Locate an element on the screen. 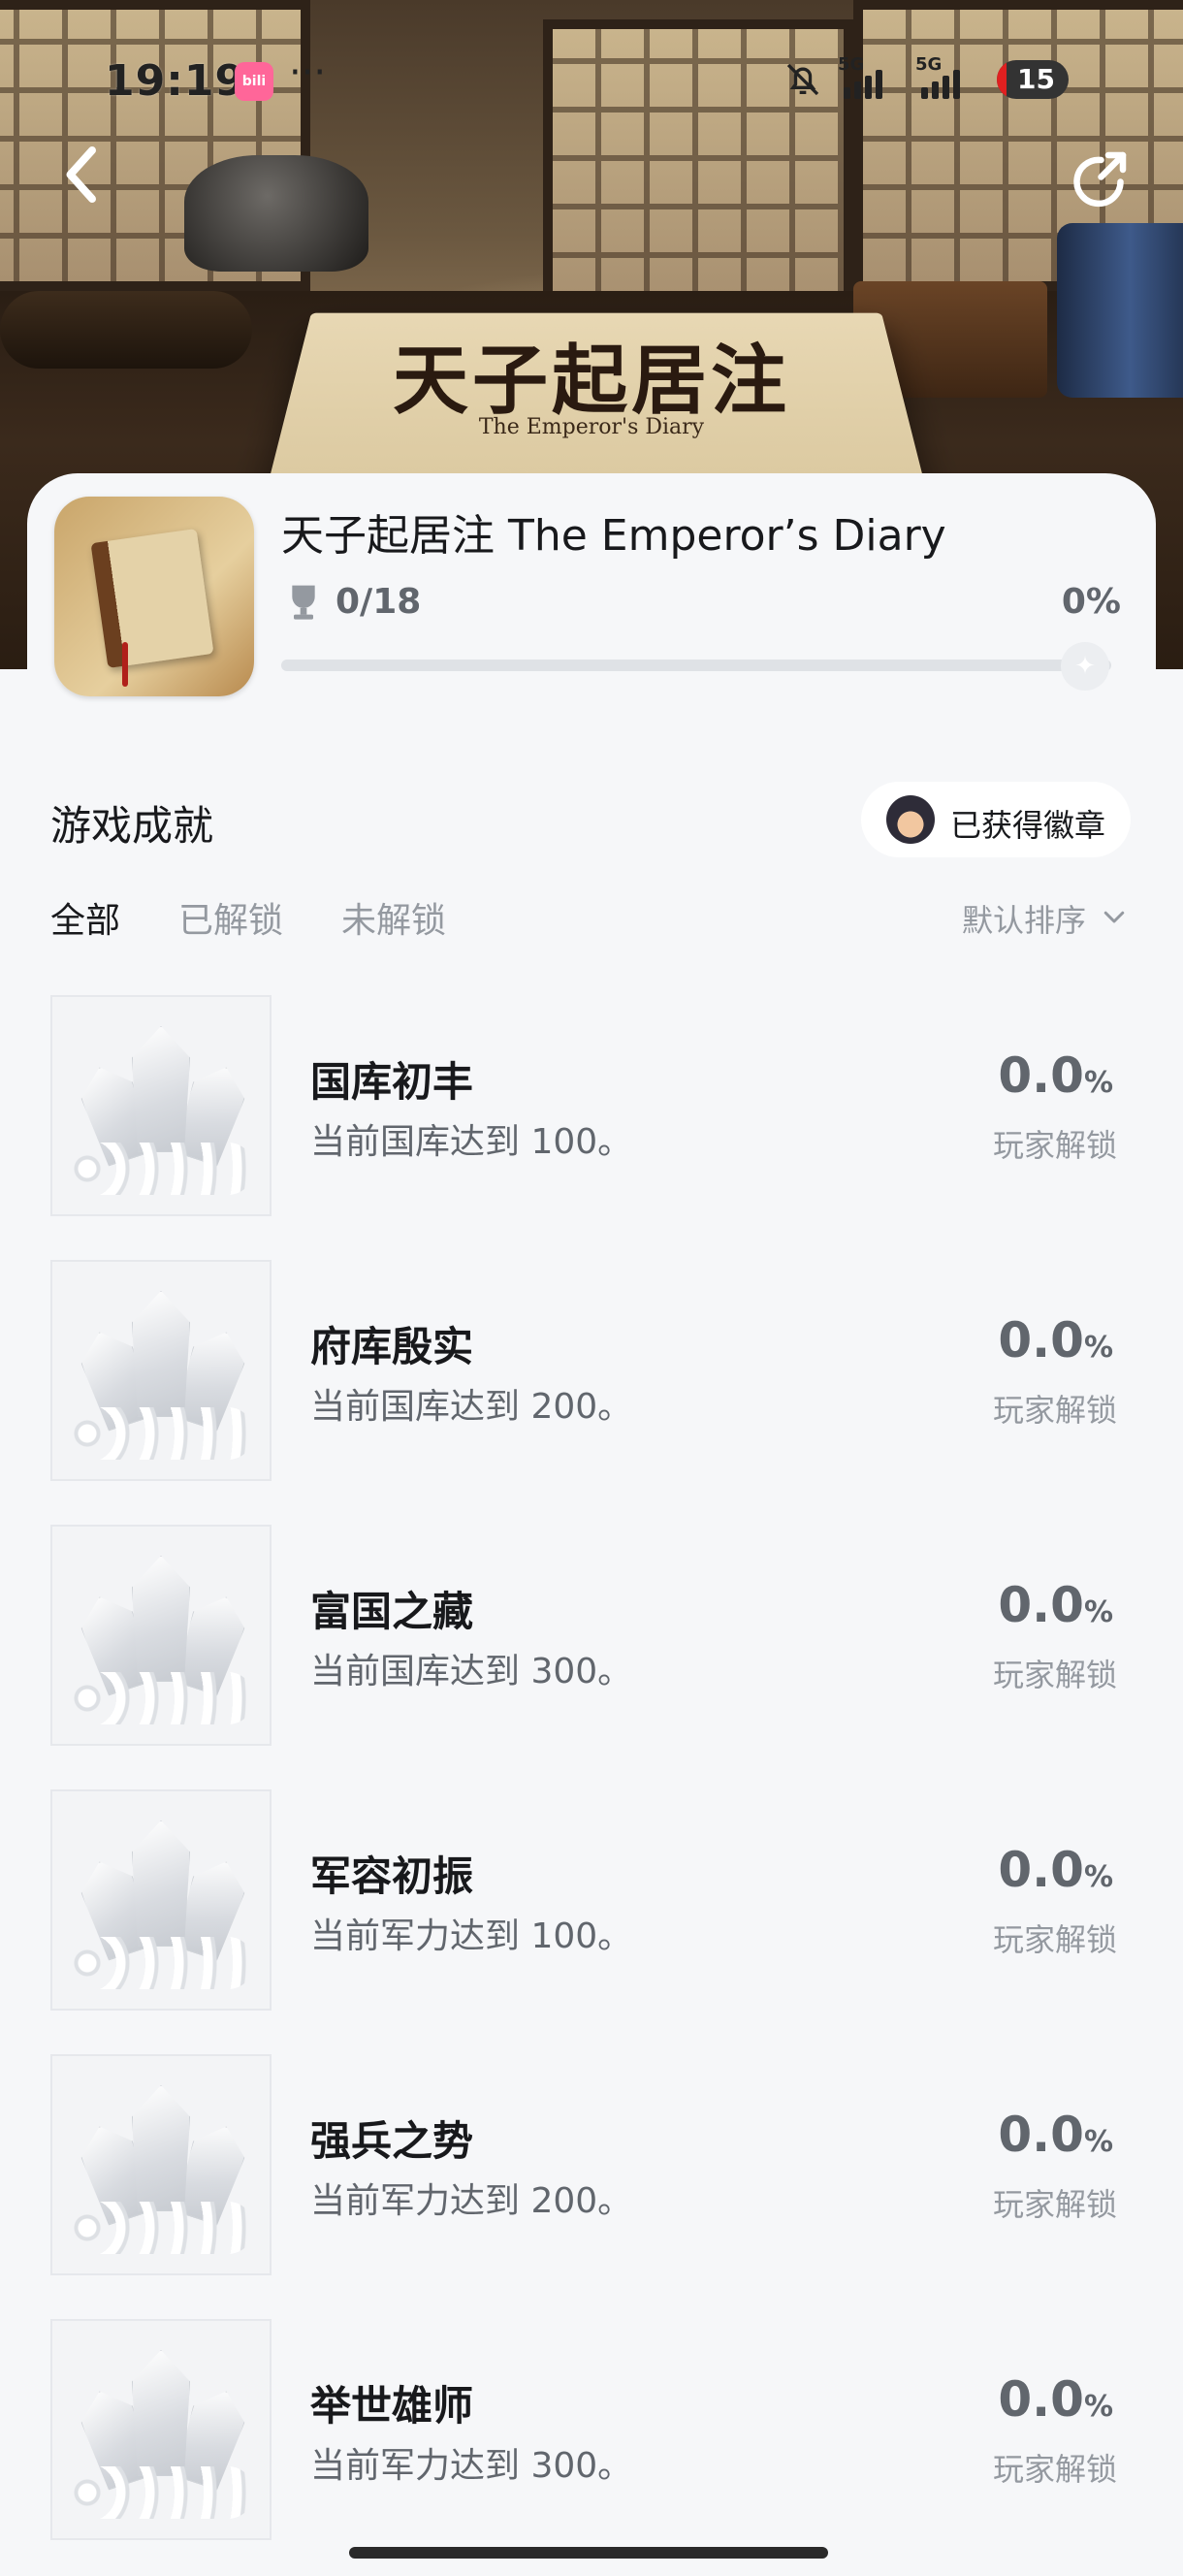 This screenshot has height=2576, width=1183. clock: 19:19 is located at coordinates (175, 81).